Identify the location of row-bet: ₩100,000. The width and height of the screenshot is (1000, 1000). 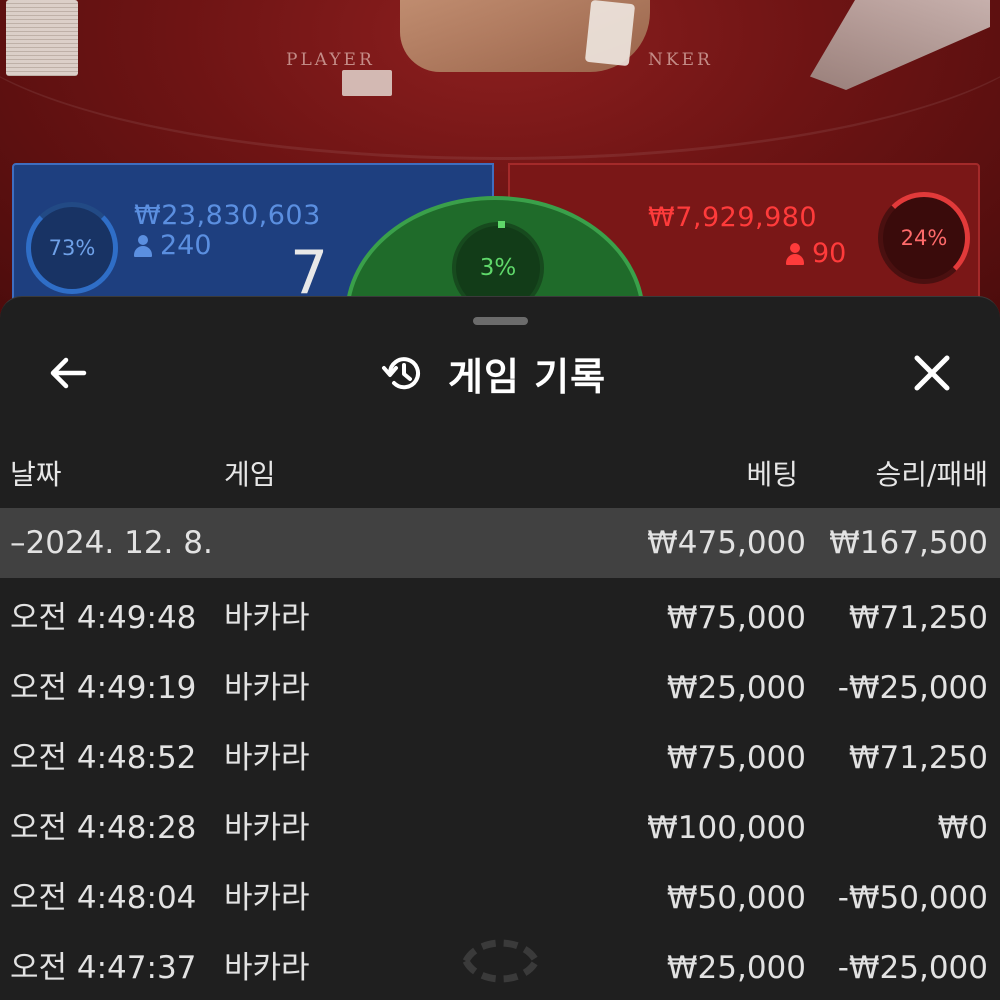
(726, 828).